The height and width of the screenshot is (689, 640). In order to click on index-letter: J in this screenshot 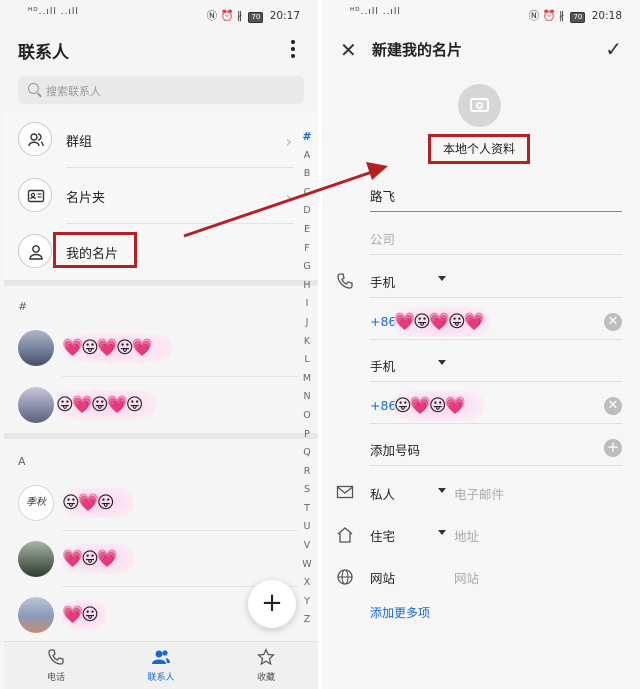, I will do `click(307, 323)`.